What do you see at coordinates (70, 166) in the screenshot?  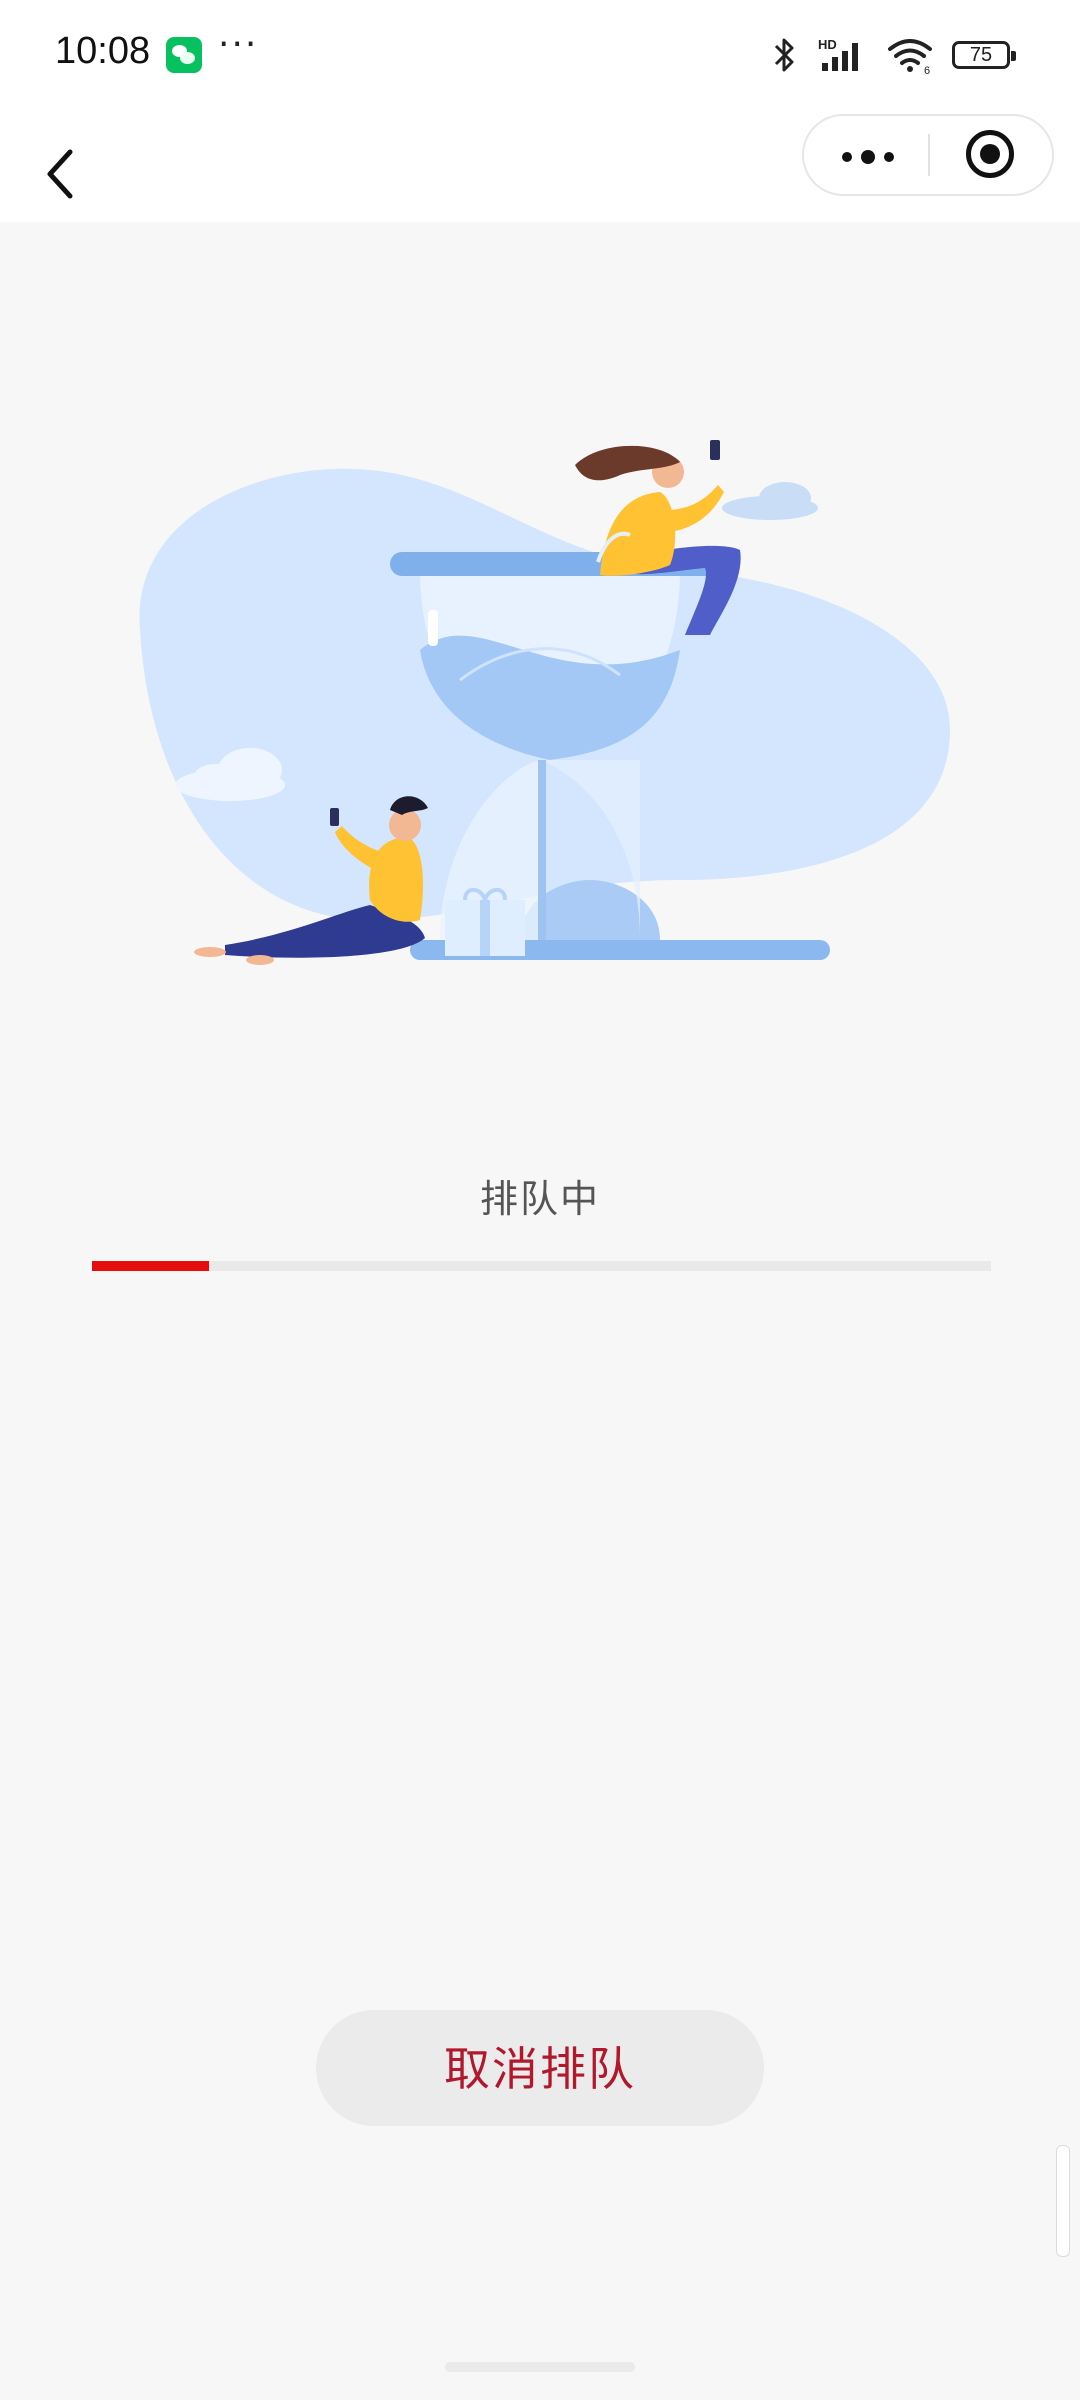 I see `chevron-left-icon` at bounding box center [70, 166].